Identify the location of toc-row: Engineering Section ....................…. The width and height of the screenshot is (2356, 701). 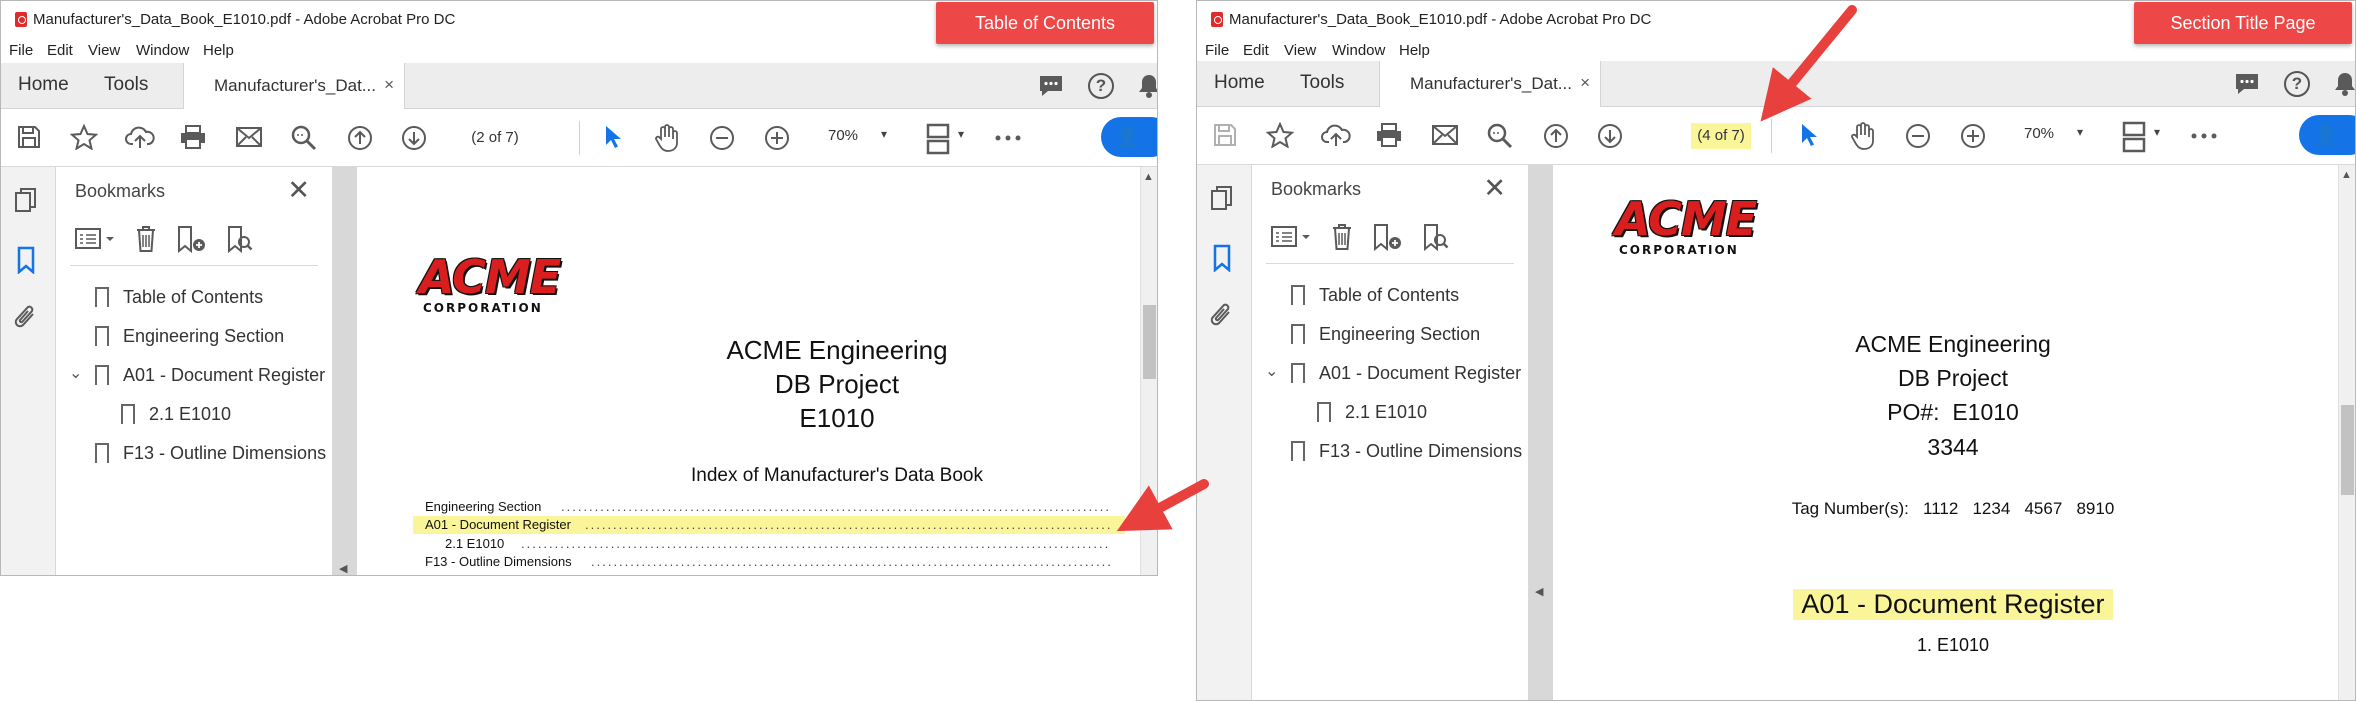
(775, 507).